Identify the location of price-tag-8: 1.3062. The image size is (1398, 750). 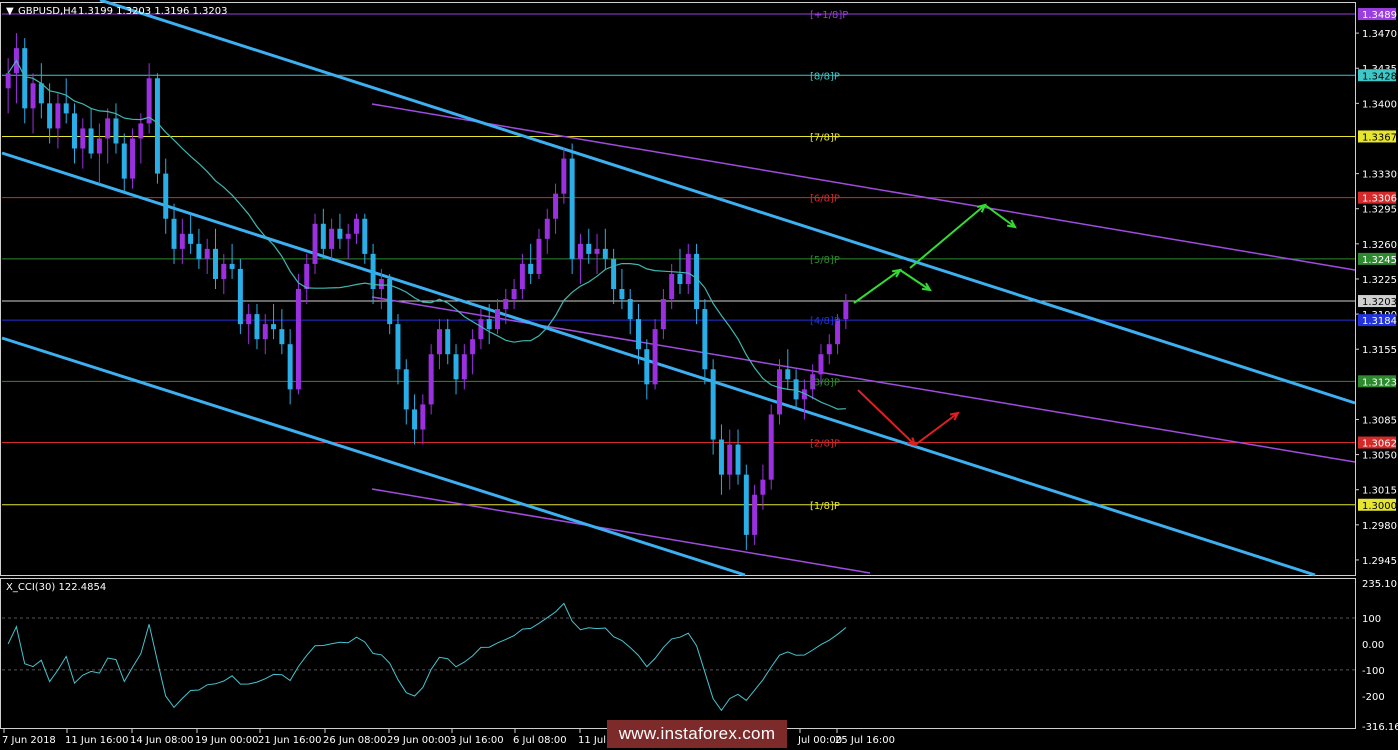
(1379, 444).